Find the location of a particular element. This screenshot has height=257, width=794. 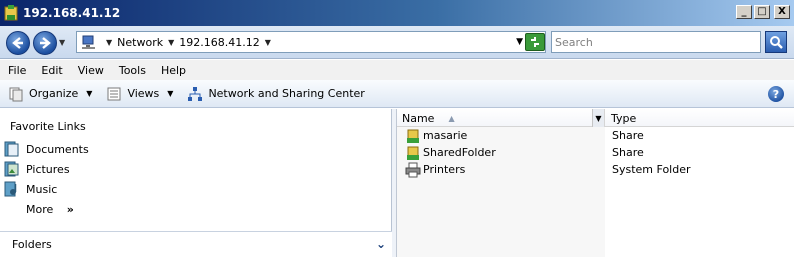

refresh-icon is located at coordinates (535, 42).